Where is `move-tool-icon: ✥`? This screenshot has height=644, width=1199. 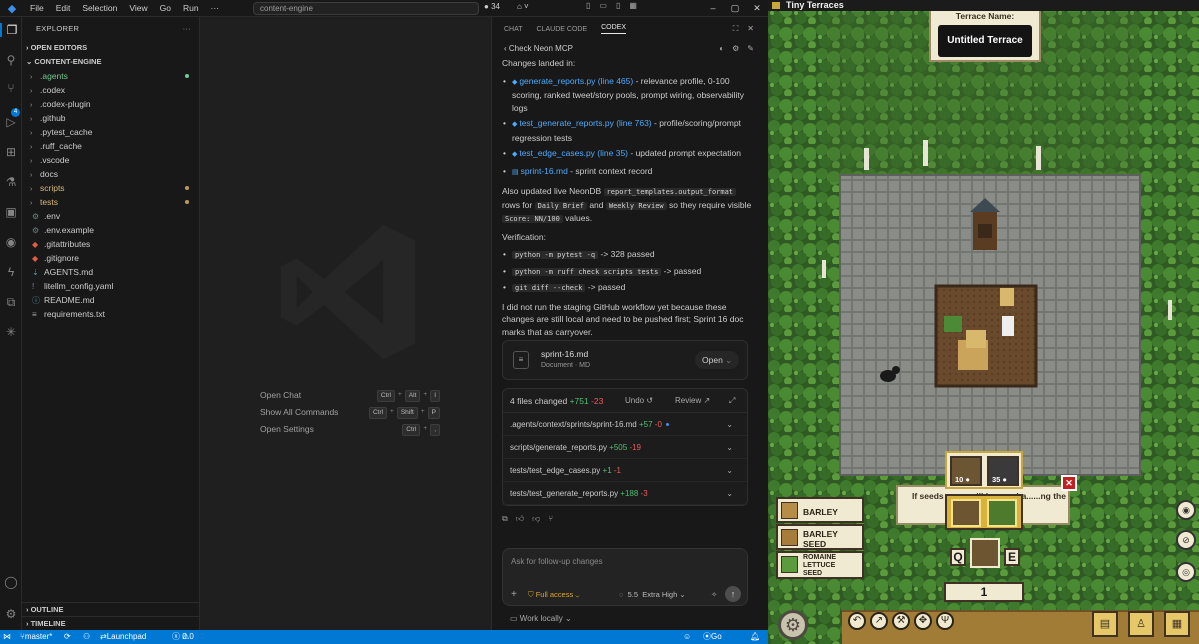
move-tool-icon: ✥ is located at coordinates (923, 621).